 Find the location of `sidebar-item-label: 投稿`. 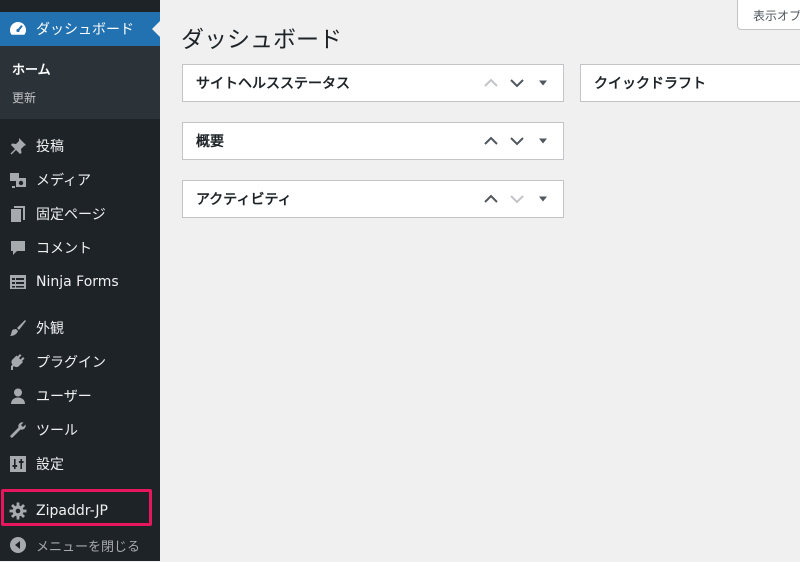

sidebar-item-label: 投稿 is located at coordinates (50, 147).